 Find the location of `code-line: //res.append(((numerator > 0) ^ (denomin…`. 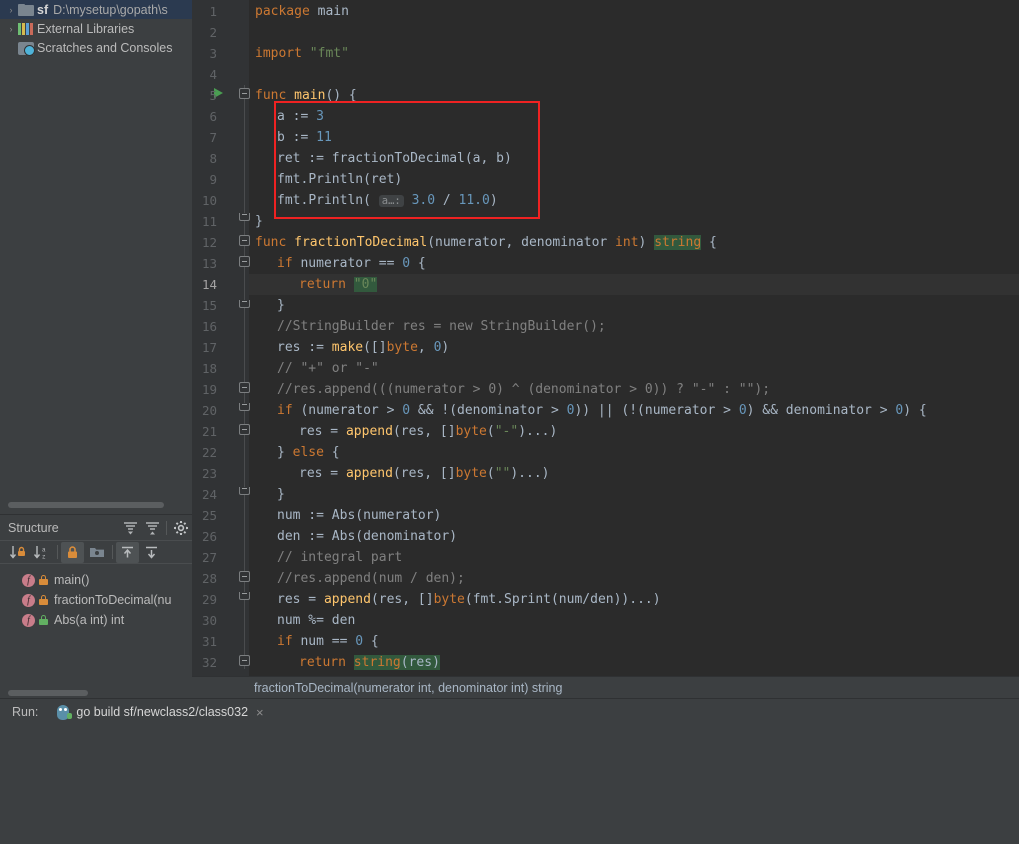

code-line: //res.append(((numerator > 0) ^ (denomin… is located at coordinates (509, 389).